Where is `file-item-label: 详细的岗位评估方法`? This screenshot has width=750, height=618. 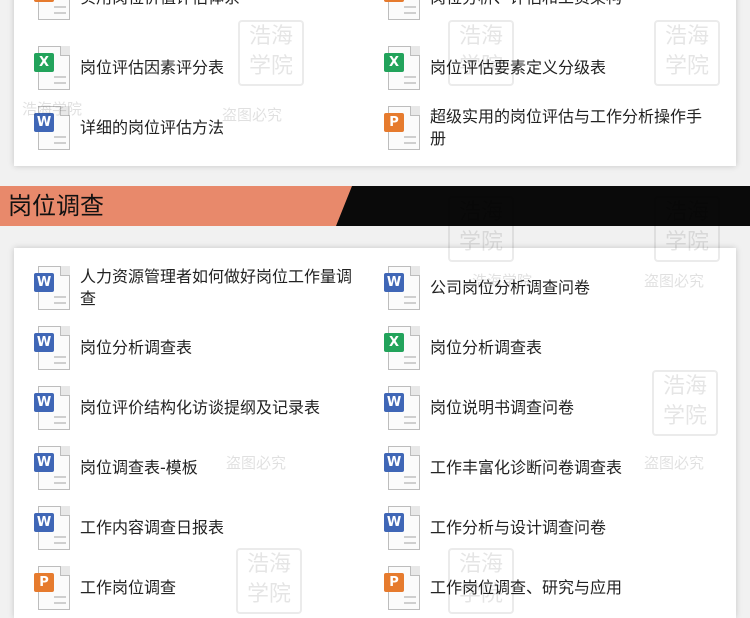
file-item-label: 详细的岗位评估方法 is located at coordinates (152, 127).